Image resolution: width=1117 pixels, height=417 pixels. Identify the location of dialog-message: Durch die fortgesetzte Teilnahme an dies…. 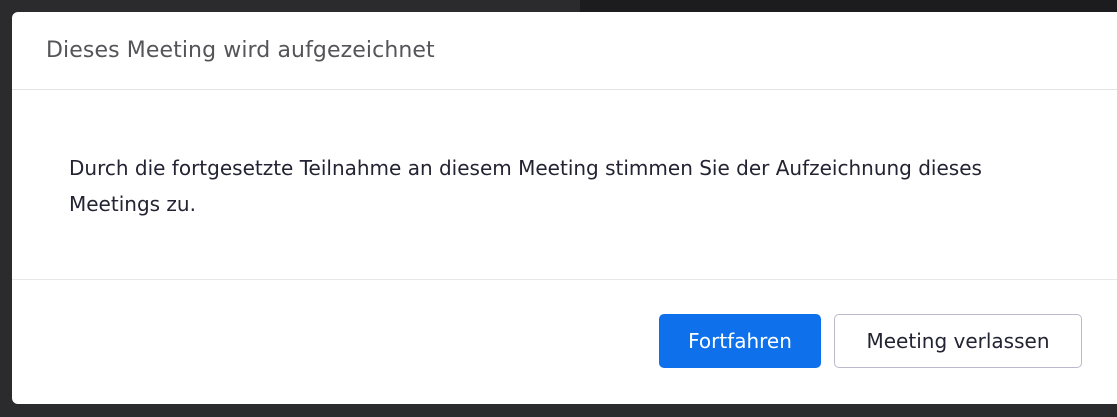
(525, 186).